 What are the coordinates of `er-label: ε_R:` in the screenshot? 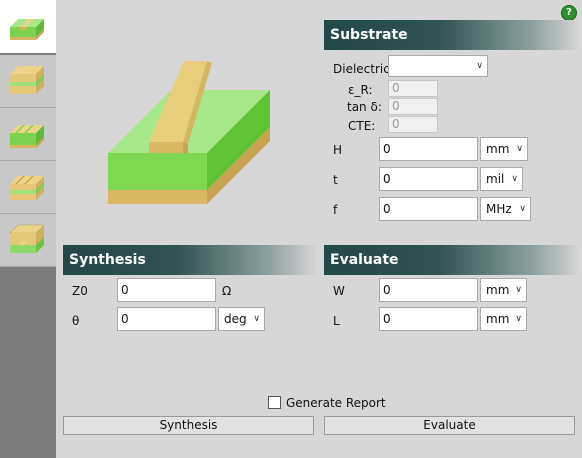 It's located at (360, 90).